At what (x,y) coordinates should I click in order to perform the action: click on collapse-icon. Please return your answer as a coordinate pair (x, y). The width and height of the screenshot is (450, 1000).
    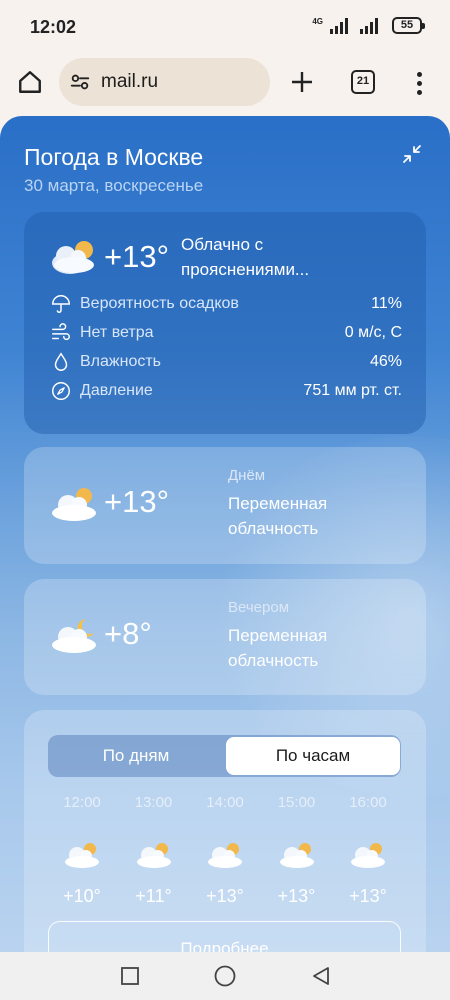
    Looking at the image, I should click on (412, 154).